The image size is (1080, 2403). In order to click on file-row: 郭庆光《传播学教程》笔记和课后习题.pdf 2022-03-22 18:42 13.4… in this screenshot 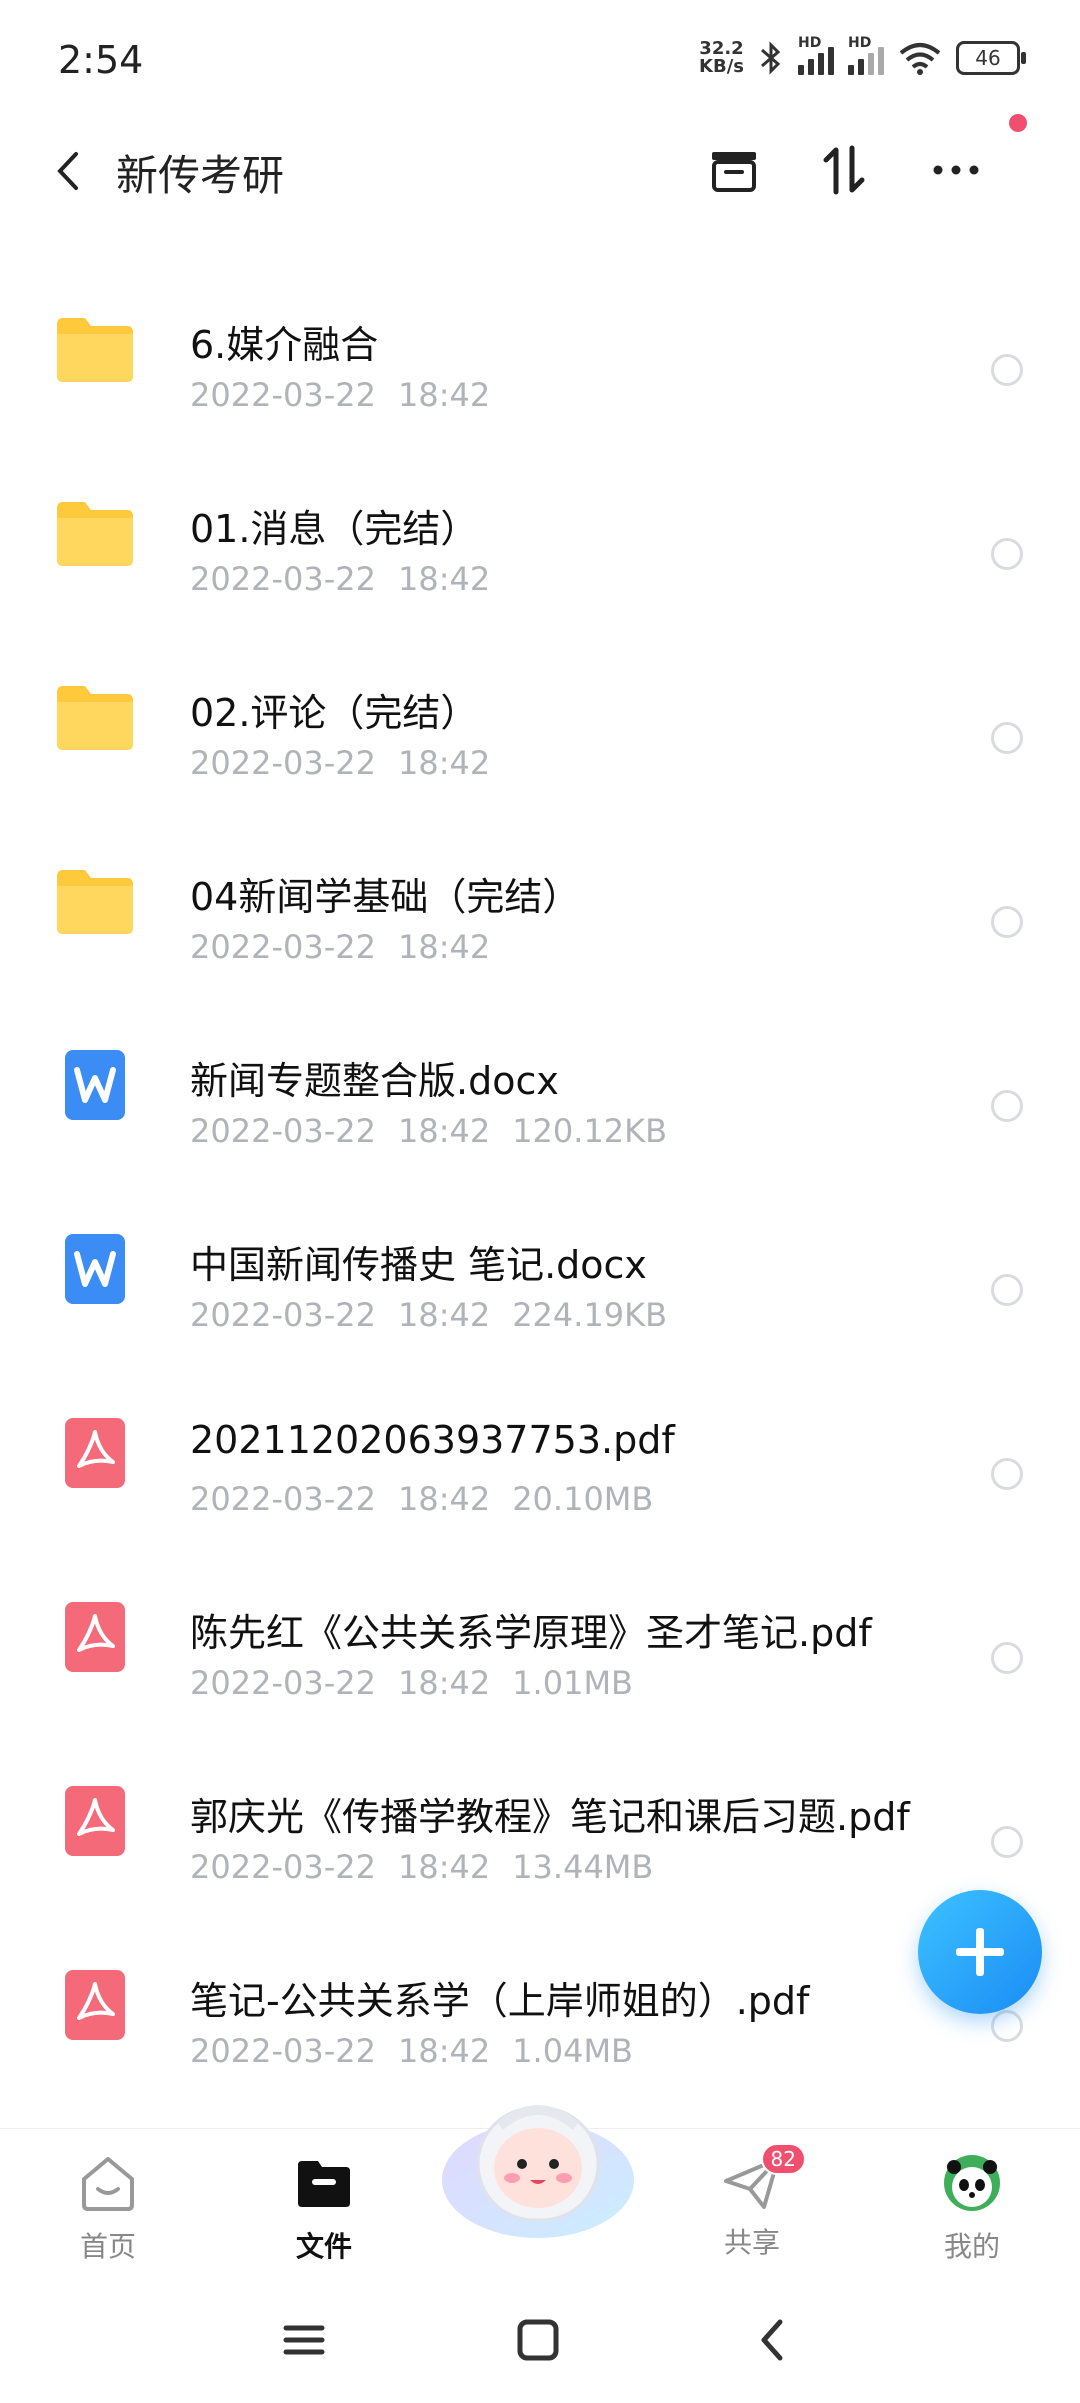, I will do `click(540, 1844)`.